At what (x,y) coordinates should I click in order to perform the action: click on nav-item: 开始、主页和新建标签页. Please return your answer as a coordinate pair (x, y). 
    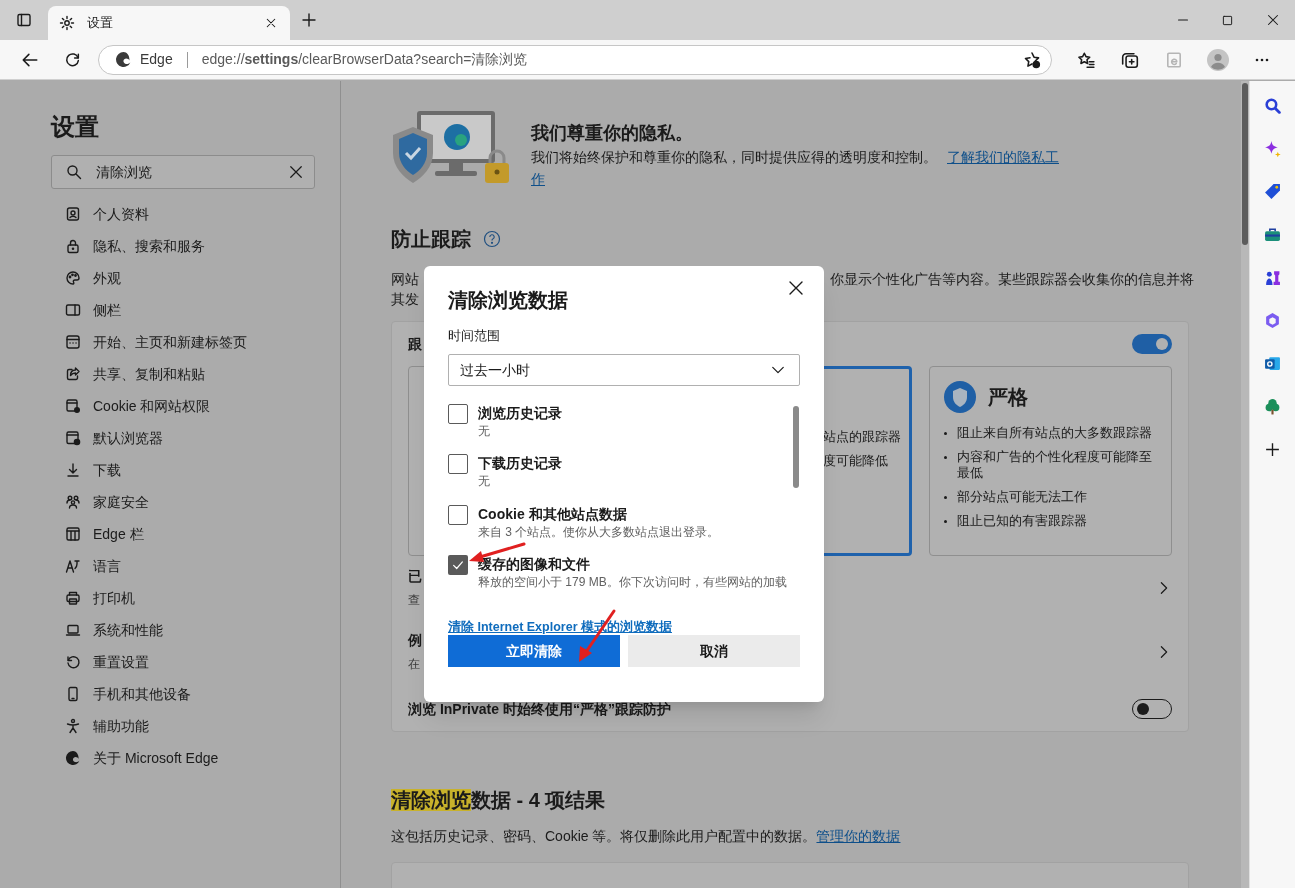
    Looking at the image, I should click on (195, 342).